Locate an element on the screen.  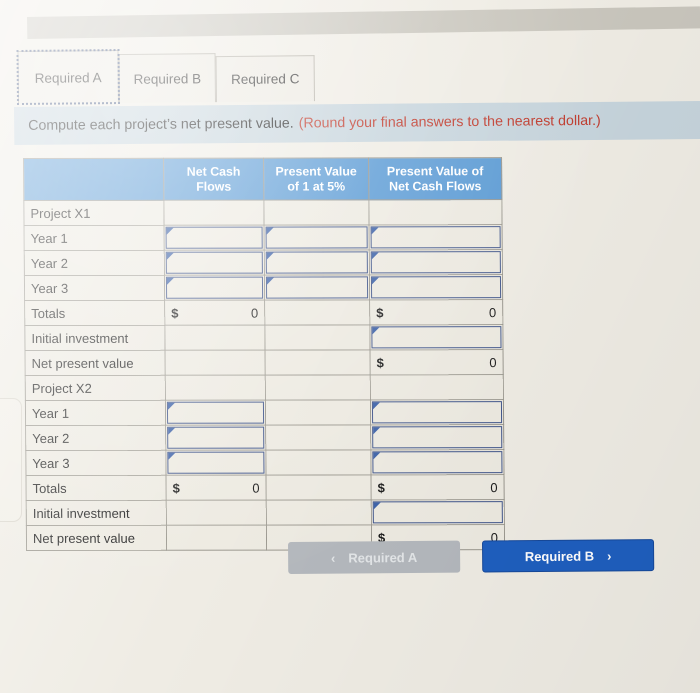
left-panel-edge is located at coordinates (11, 460).